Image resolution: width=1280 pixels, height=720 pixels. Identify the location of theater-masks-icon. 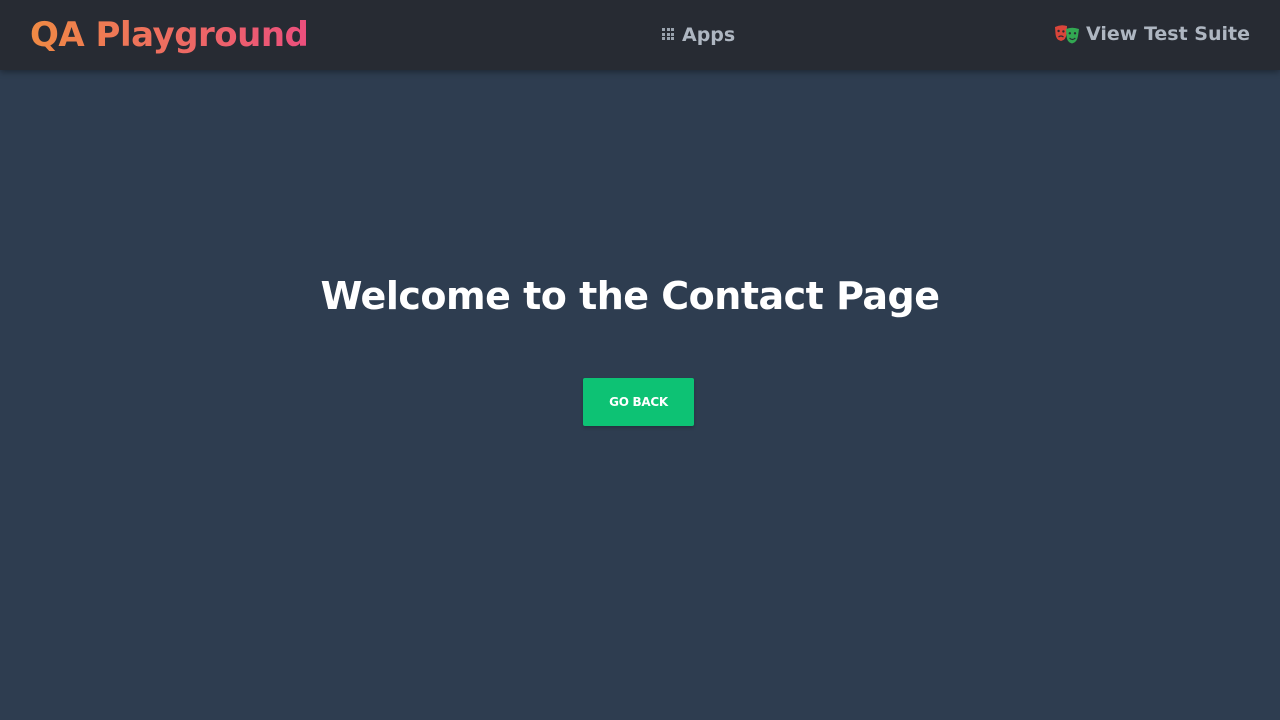
(1067, 34).